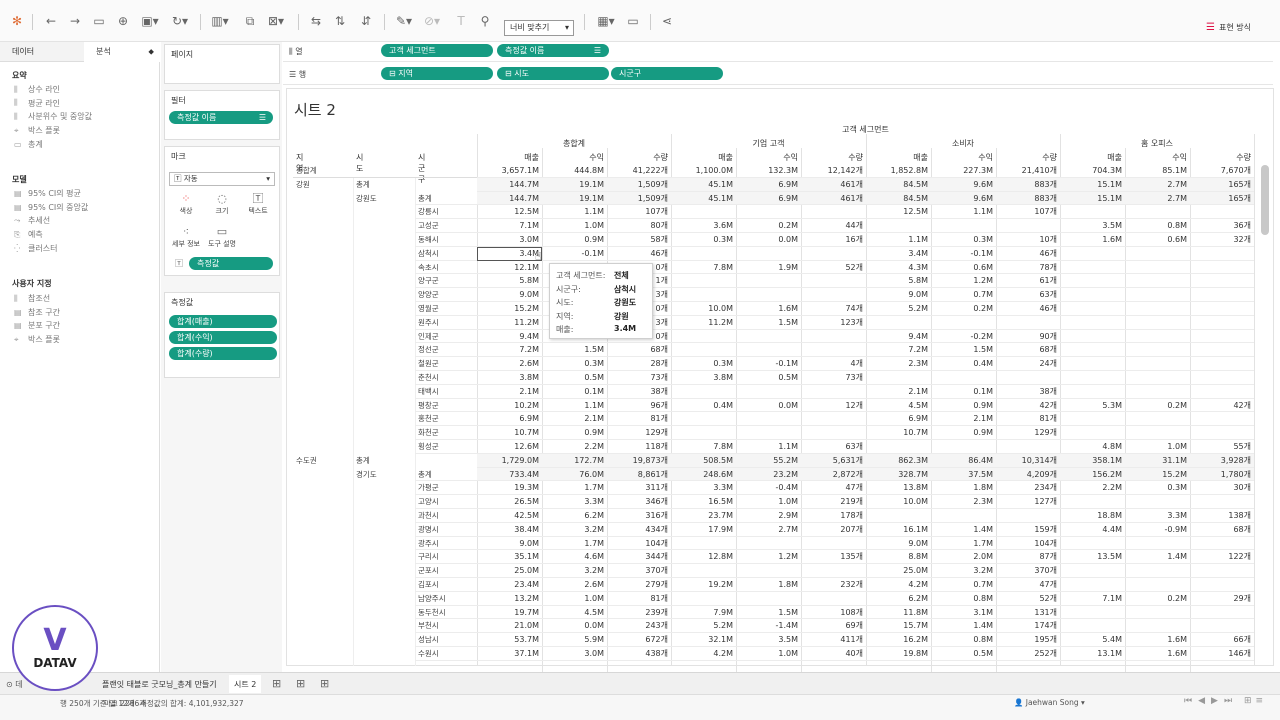 This screenshot has height=720, width=1280. Describe the element at coordinates (553, 73) in the screenshot. I see `rows-pill-province: ⊟ 시도` at that location.